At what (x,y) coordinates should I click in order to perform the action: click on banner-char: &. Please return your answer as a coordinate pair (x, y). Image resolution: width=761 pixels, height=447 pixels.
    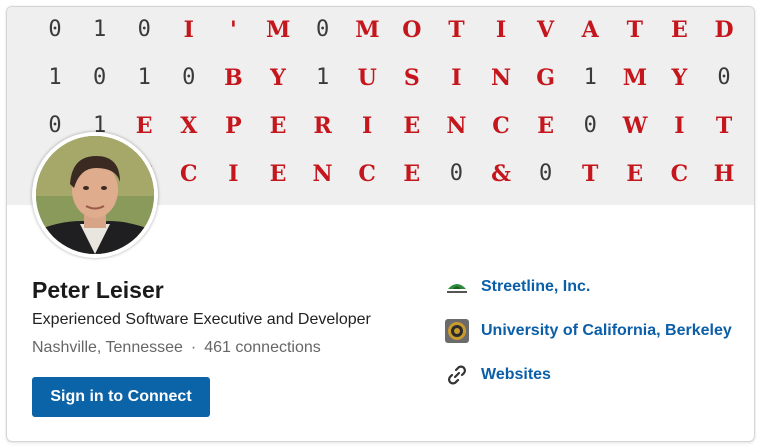
    Looking at the image, I should click on (501, 174).